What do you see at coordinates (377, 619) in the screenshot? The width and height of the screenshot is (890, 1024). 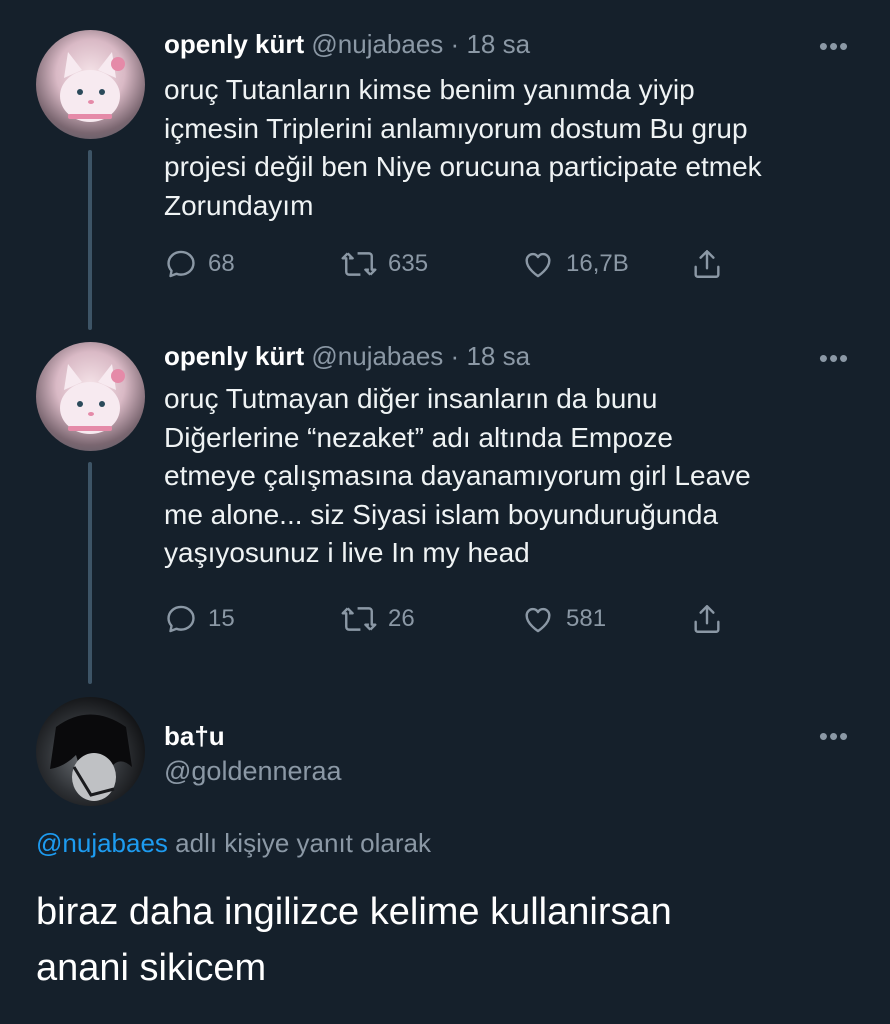 I see `retweet-button: 26` at bounding box center [377, 619].